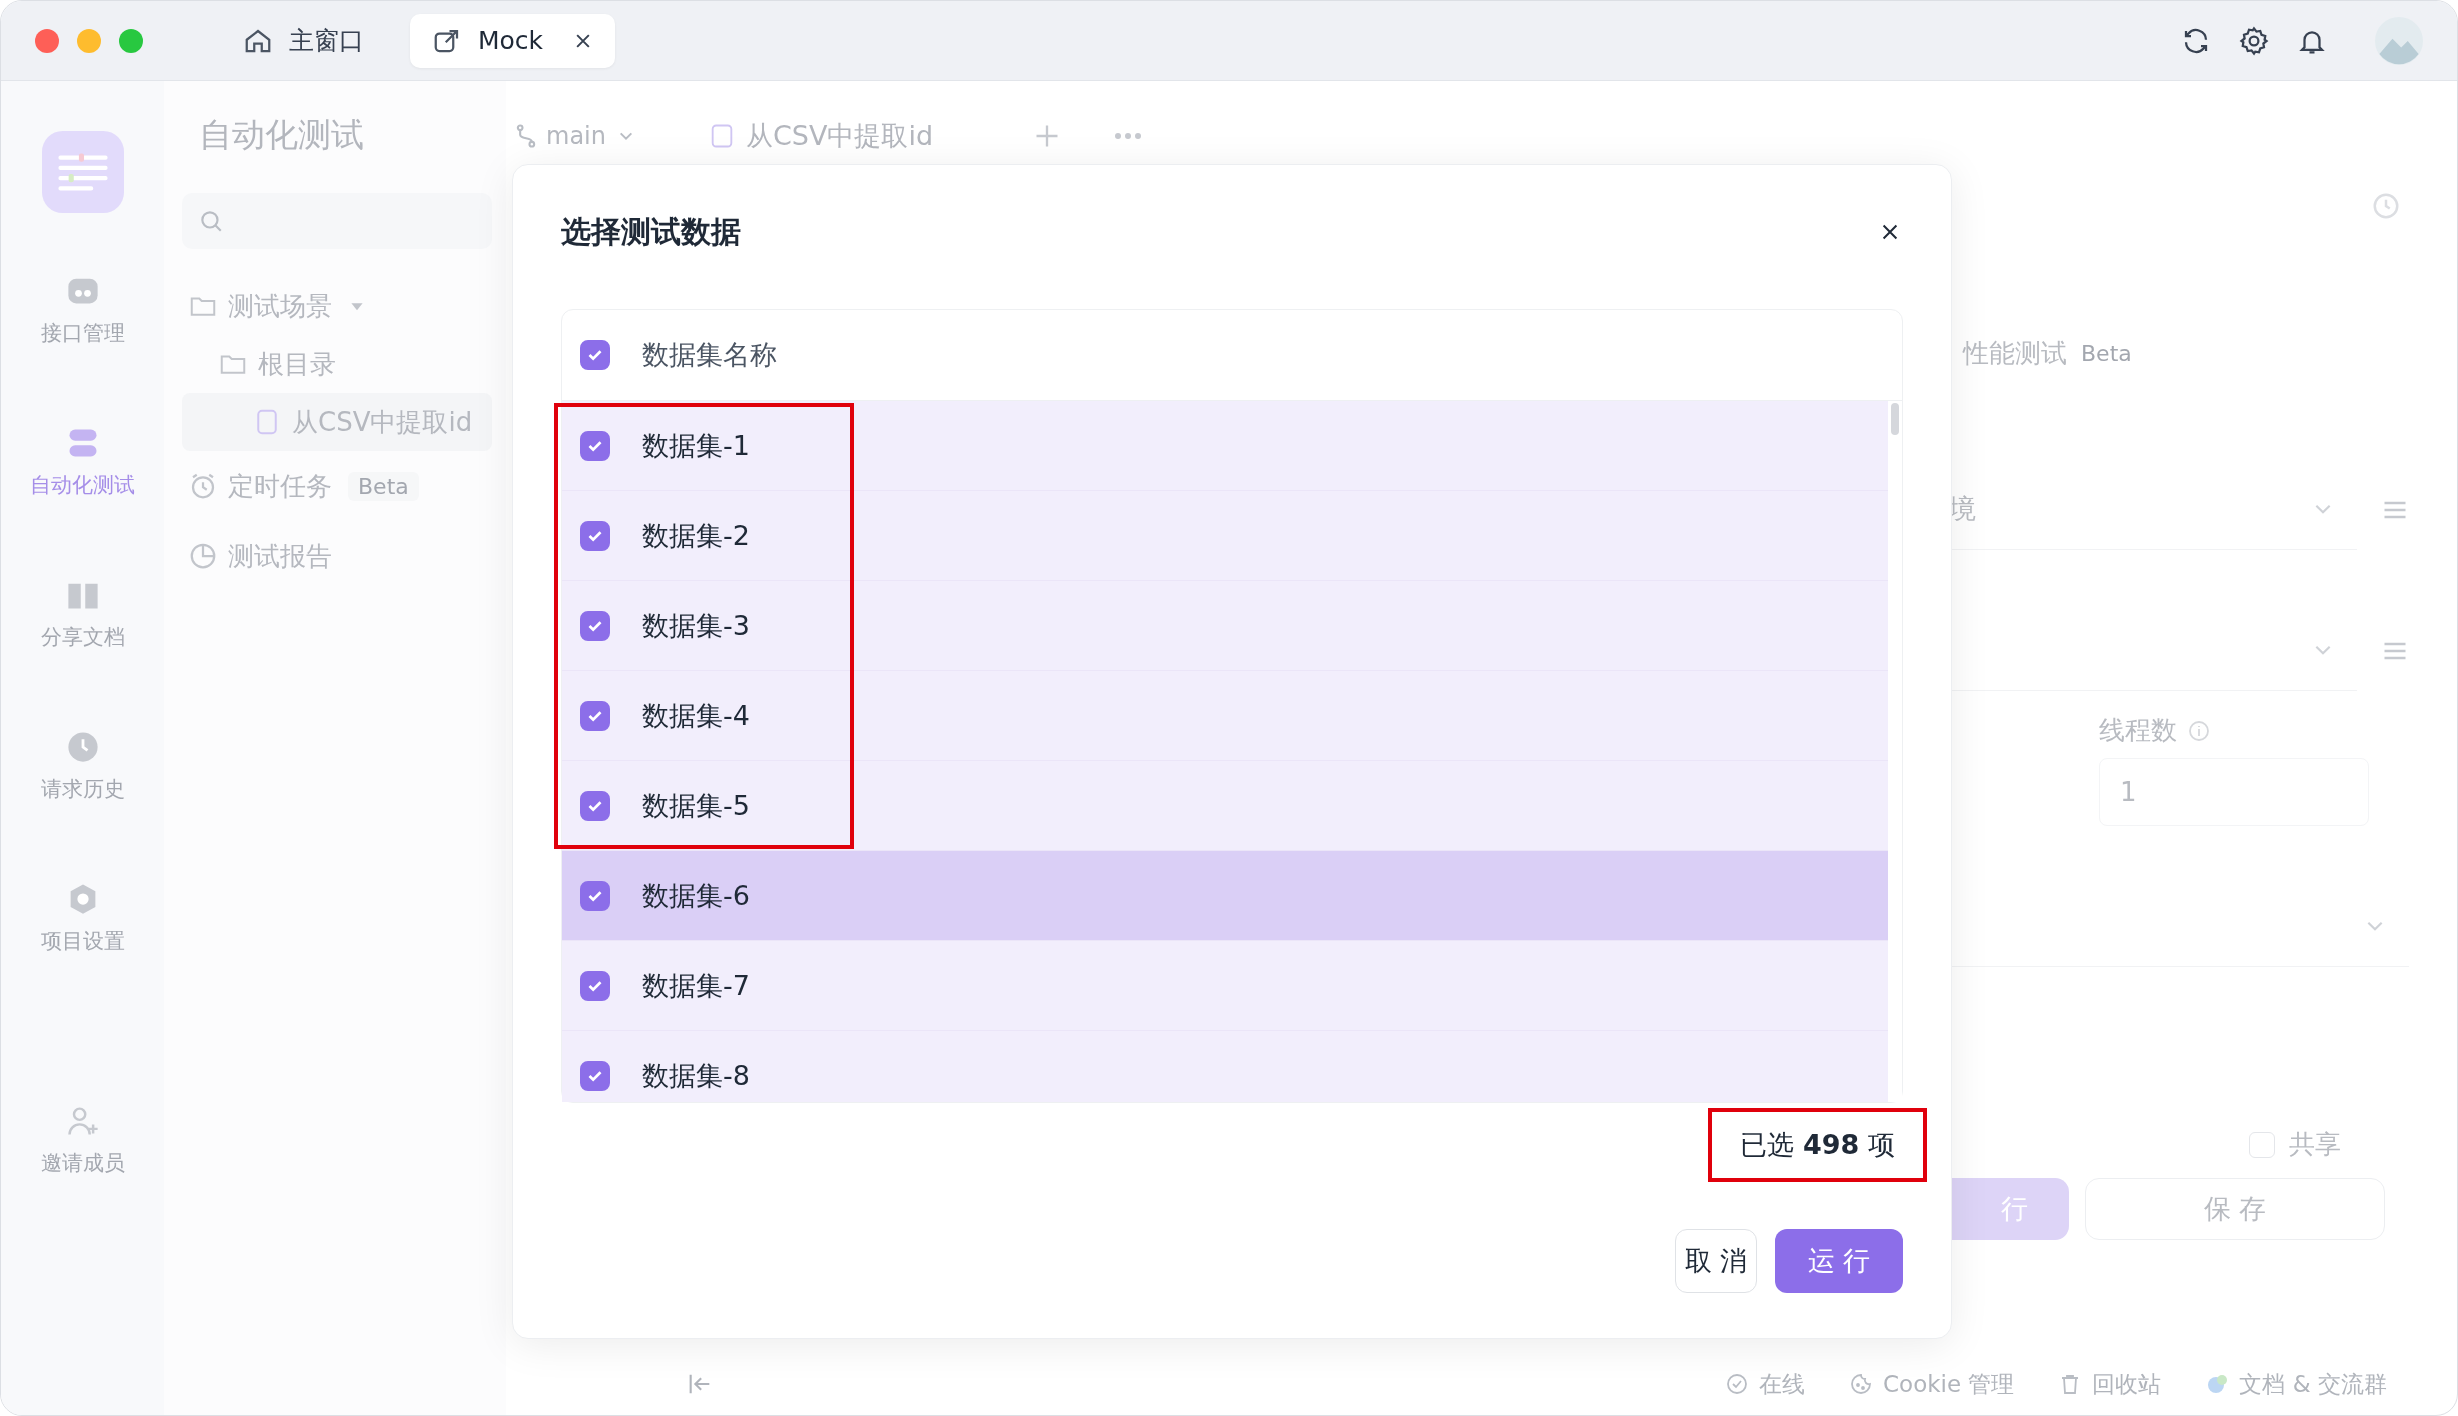 The image size is (2458, 1416). Describe the element at coordinates (337, 556) in the screenshot. I see `sidebar-nav-item: 测试报告` at that location.